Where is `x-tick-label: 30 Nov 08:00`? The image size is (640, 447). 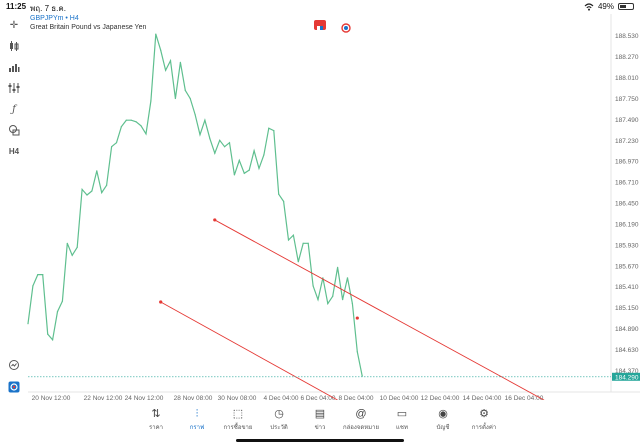 x-tick-label: 30 Nov 08:00 is located at coordinates (237, 397).